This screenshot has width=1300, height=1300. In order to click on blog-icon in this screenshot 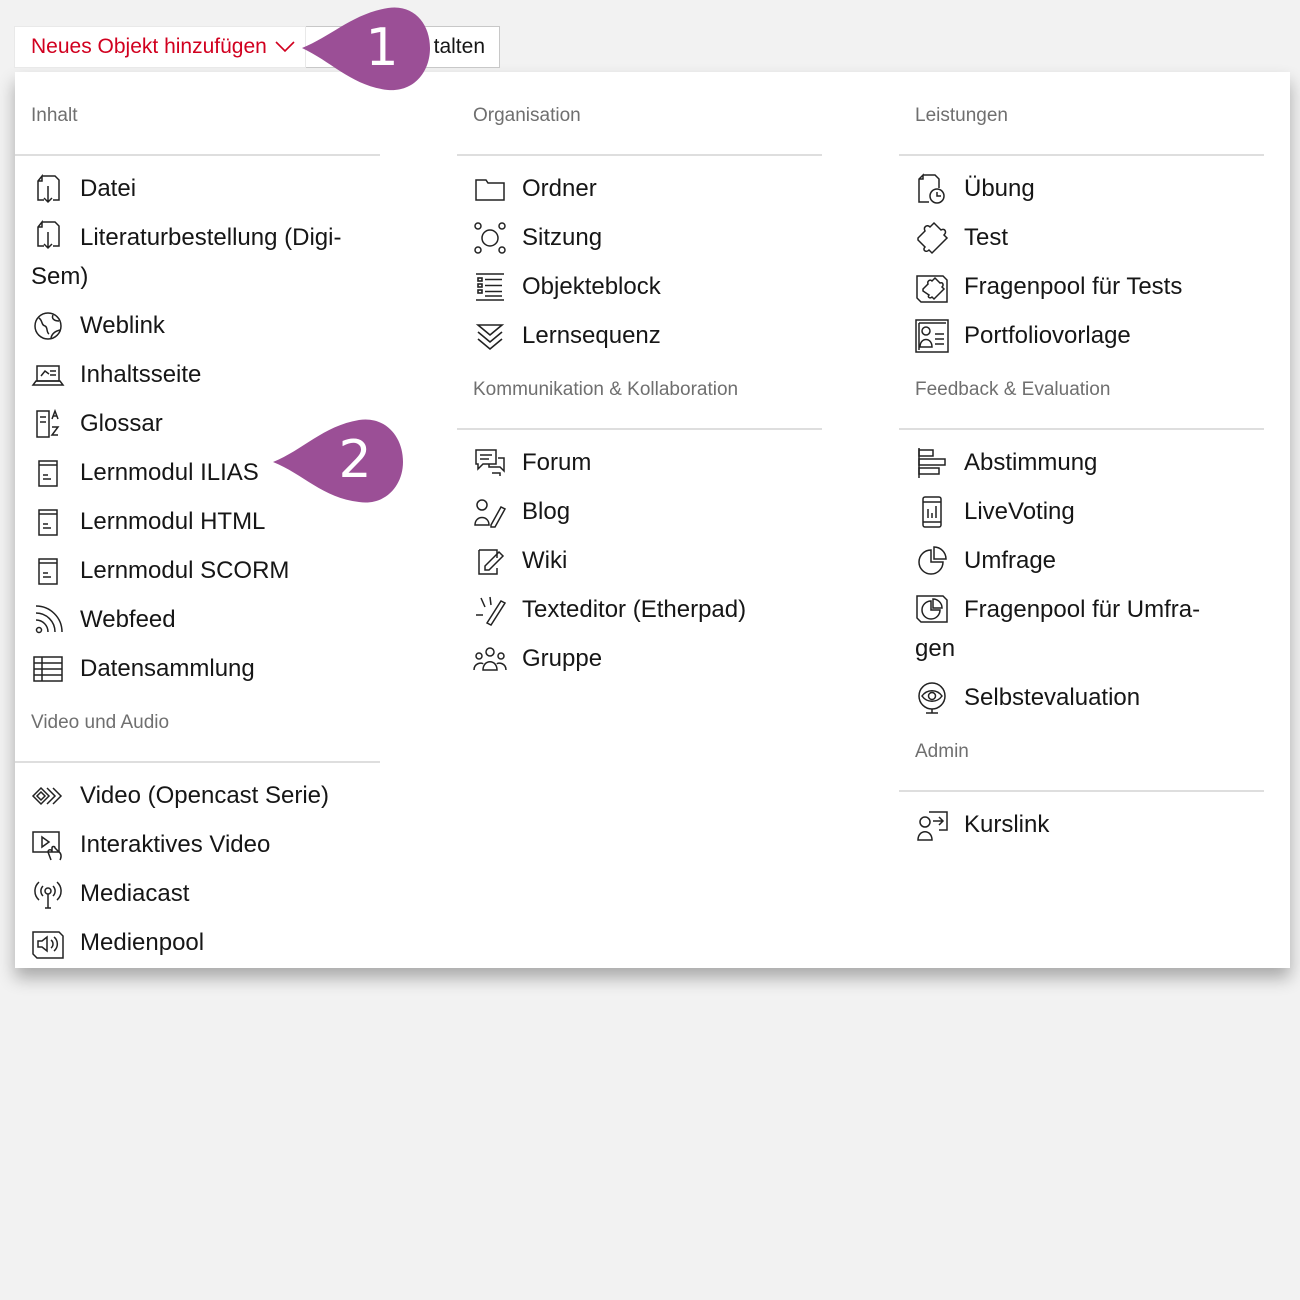, I will do `click(490, 512)`.